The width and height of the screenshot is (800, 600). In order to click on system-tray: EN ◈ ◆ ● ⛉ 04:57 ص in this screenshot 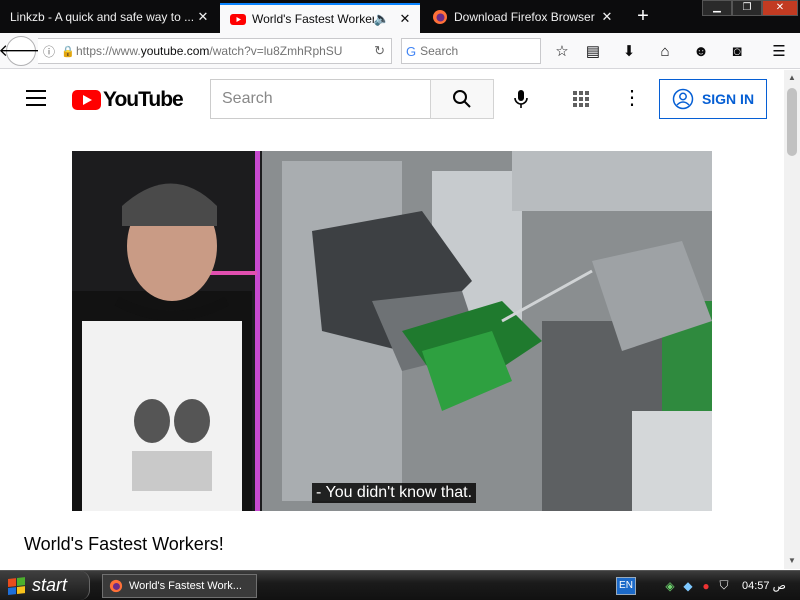, I will do `click(707, 585)`.